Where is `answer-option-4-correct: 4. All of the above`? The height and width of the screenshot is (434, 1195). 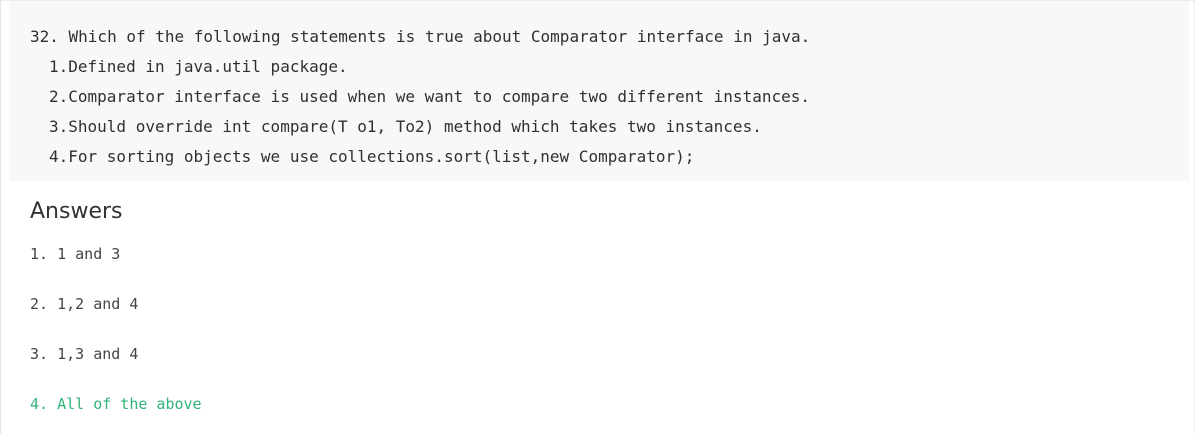 answer-option-4-correct: 4. All of the above is located at coordinates (116, 404).